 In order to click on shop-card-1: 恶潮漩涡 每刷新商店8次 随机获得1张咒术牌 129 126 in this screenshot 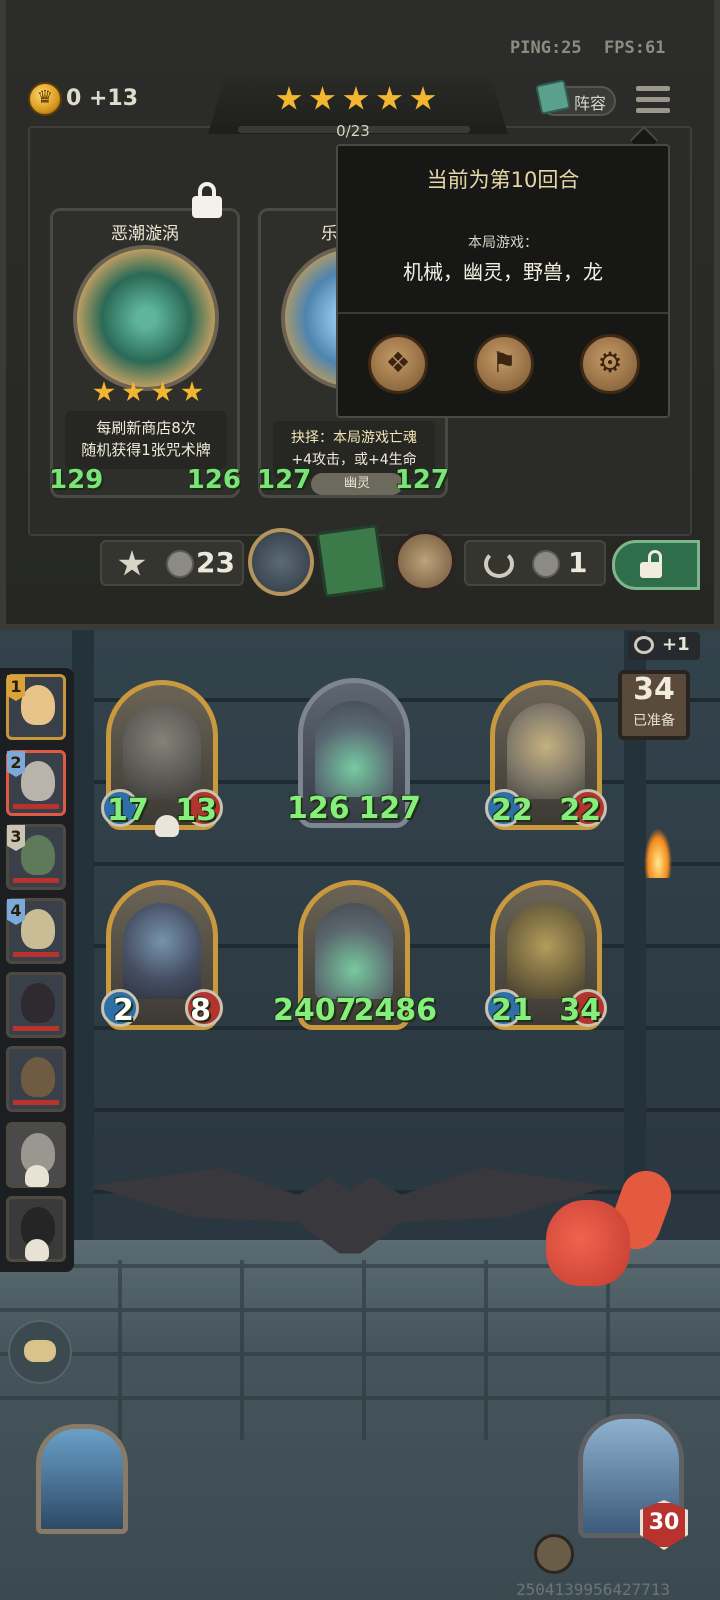, I will do `click(145, 353)`.